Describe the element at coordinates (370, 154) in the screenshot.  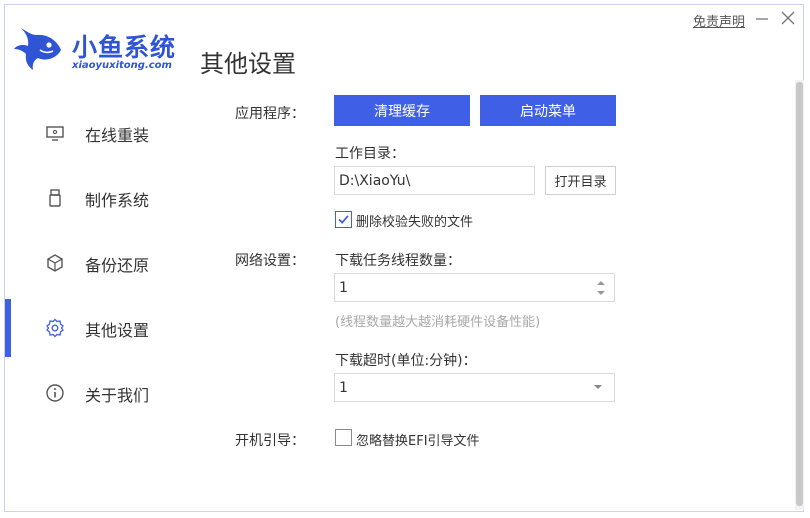
I see `work-dir-label: 工作目录：` at that location.